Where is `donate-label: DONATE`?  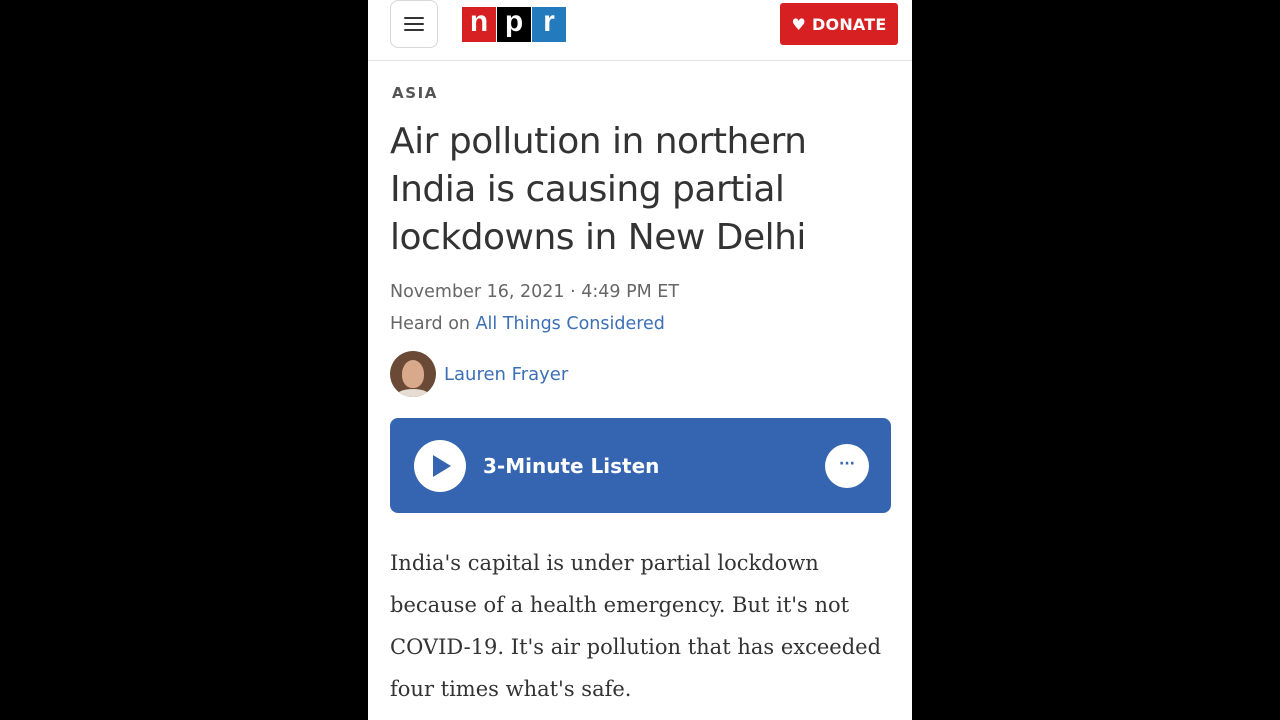 donate-label: DONATE is located at coordinates (849, 24).